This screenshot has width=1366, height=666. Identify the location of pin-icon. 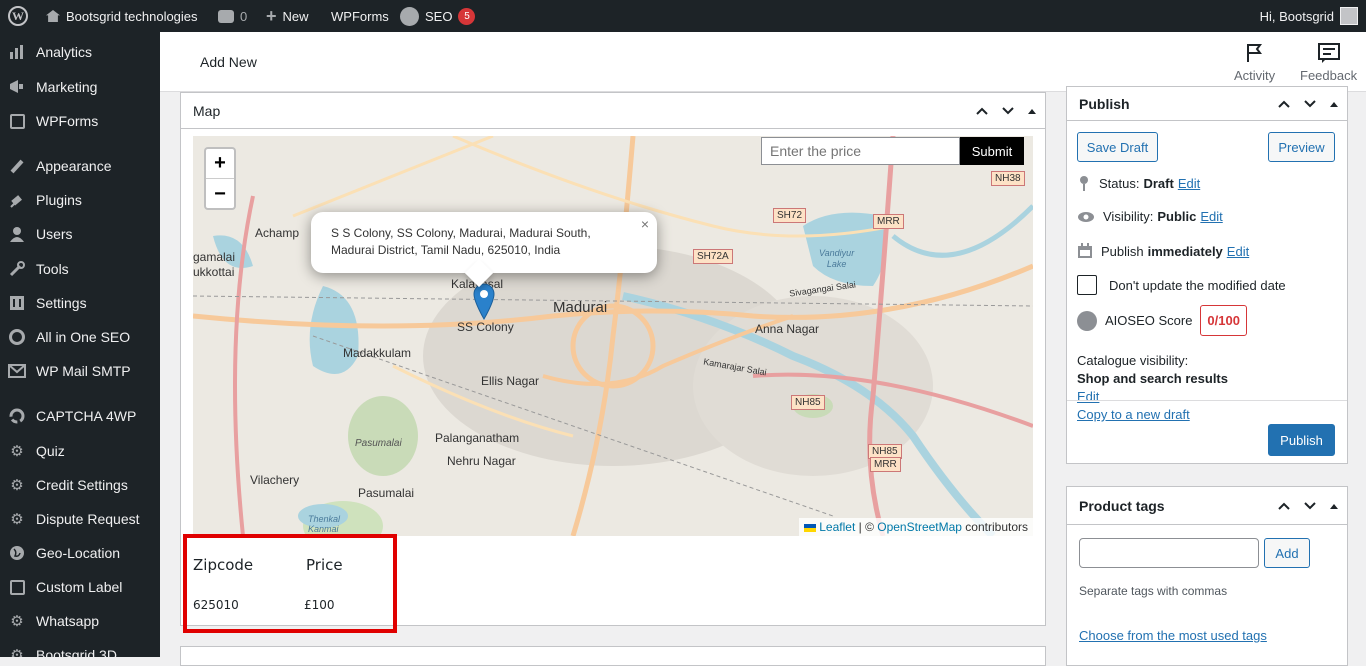
(1084, 183).